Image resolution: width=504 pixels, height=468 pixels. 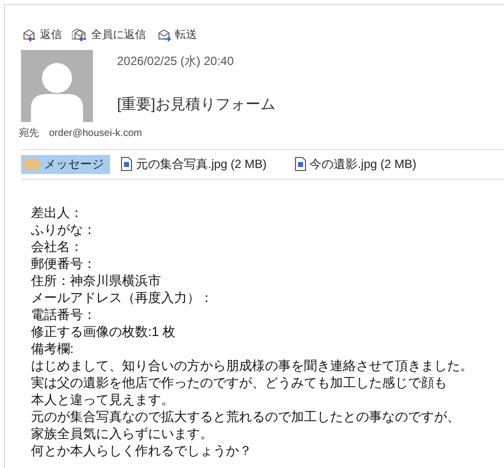 What do you see at coordinates (64, 314) in the screenshot?
I see `message-line: 電話番号：` at bounding box center [64, 314].